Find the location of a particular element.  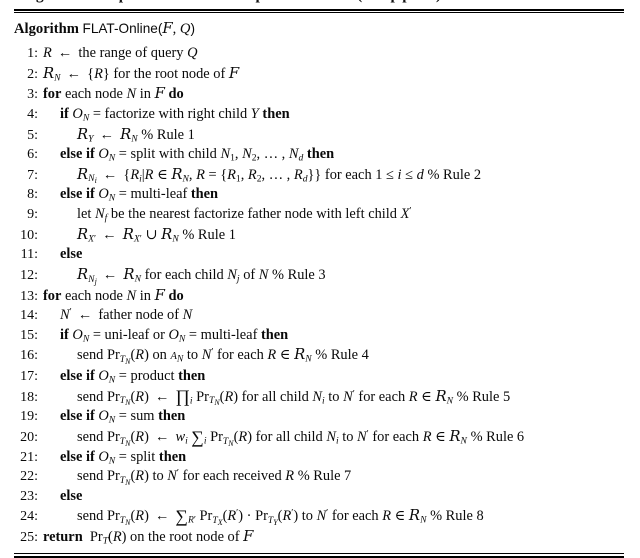

line-number: 10: is located at coordinates (29, 235).